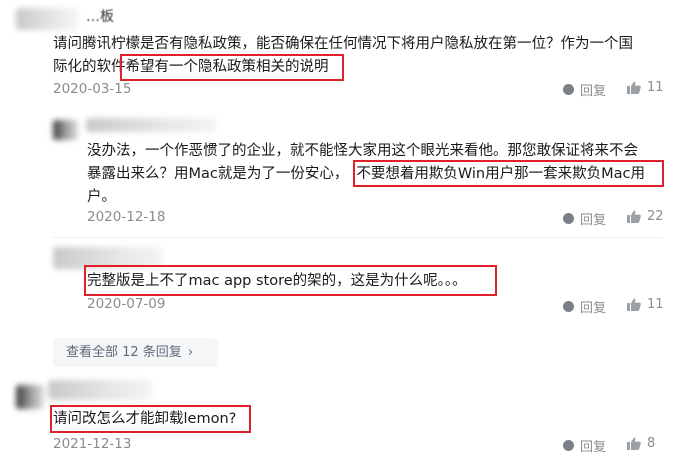 The height and width of the screenshot is (455, 680). I want to click on comment-1-like-button: 11, so click(645, 87).